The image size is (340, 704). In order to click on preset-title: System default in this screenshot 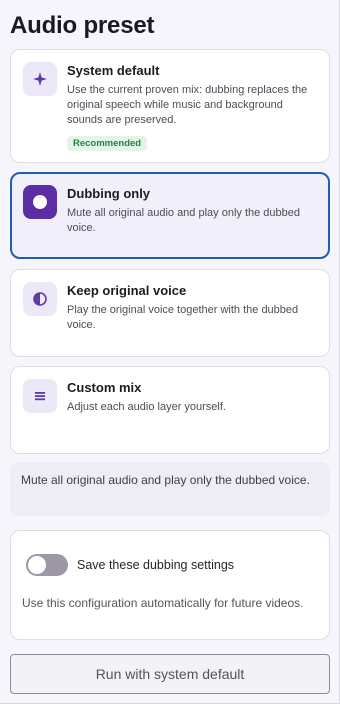, I will do `click(113, 70)`.